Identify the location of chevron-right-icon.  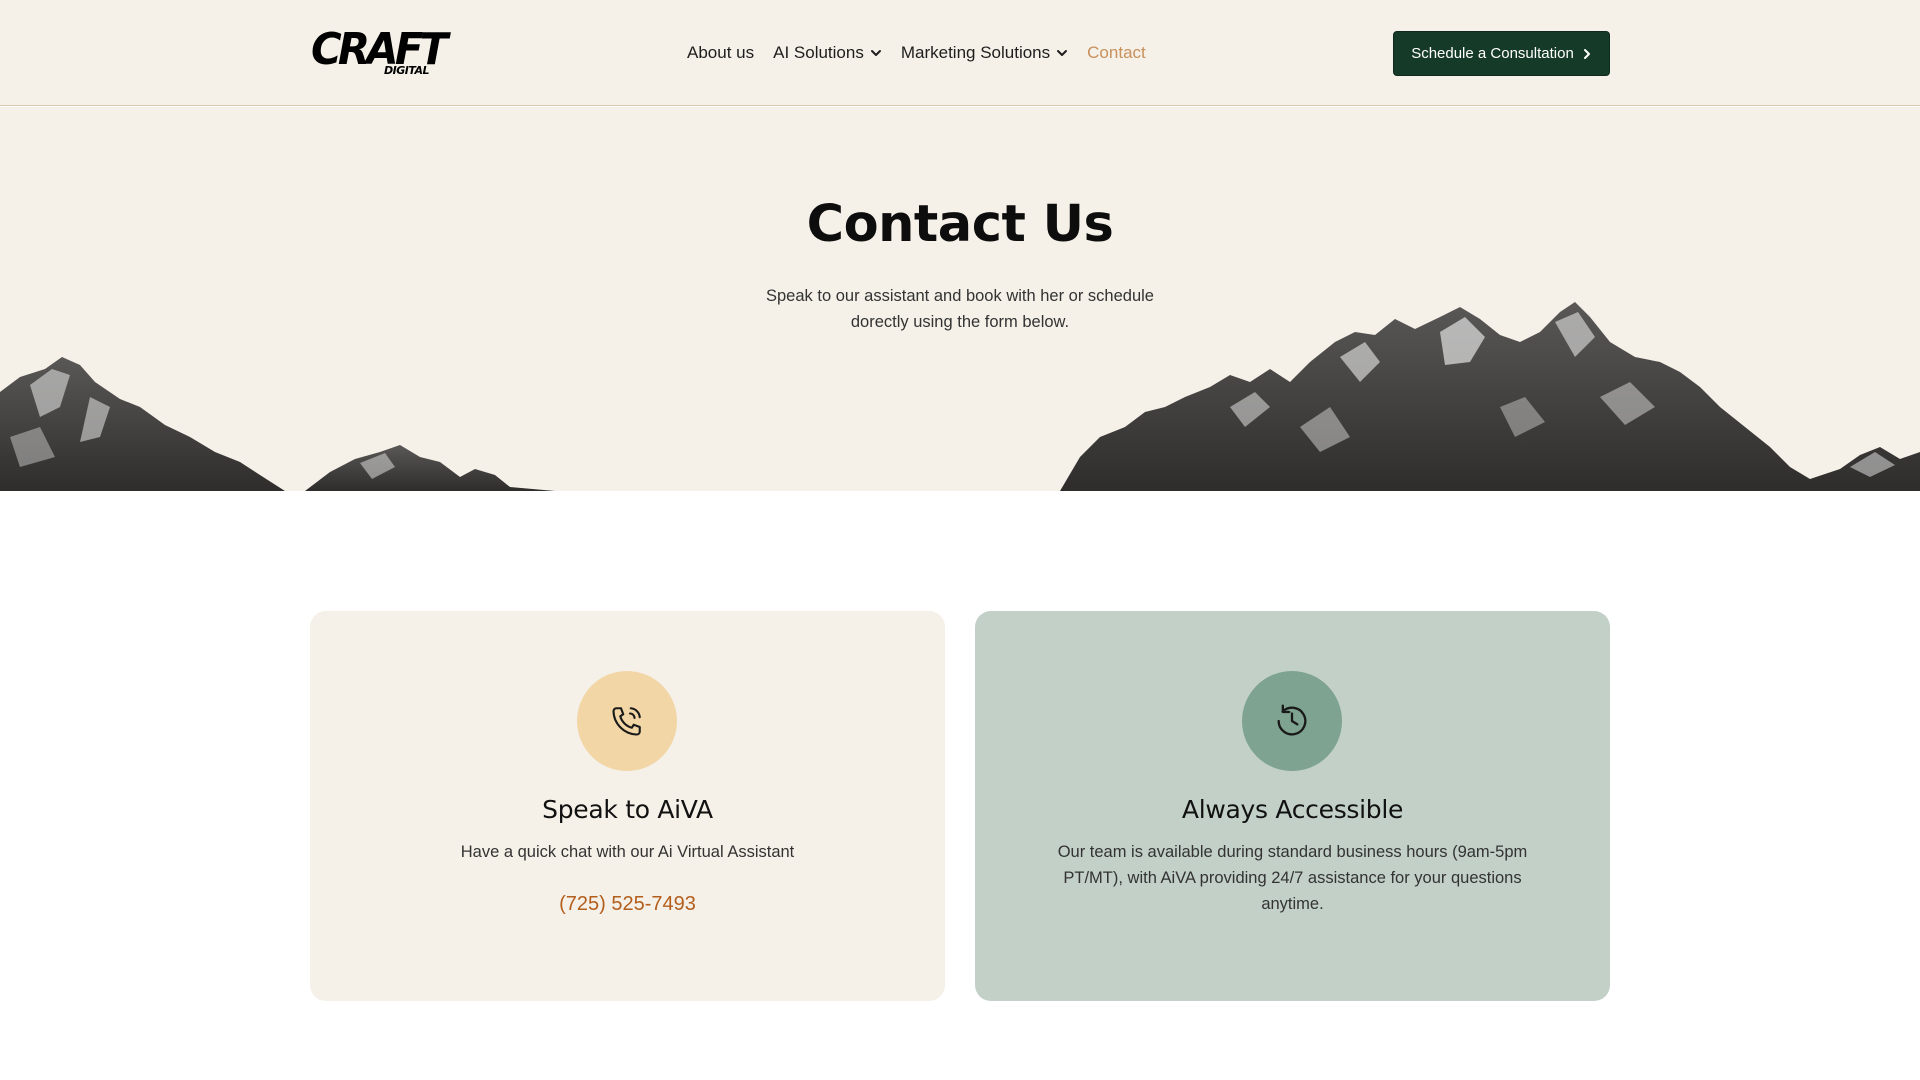
(1586, 53).